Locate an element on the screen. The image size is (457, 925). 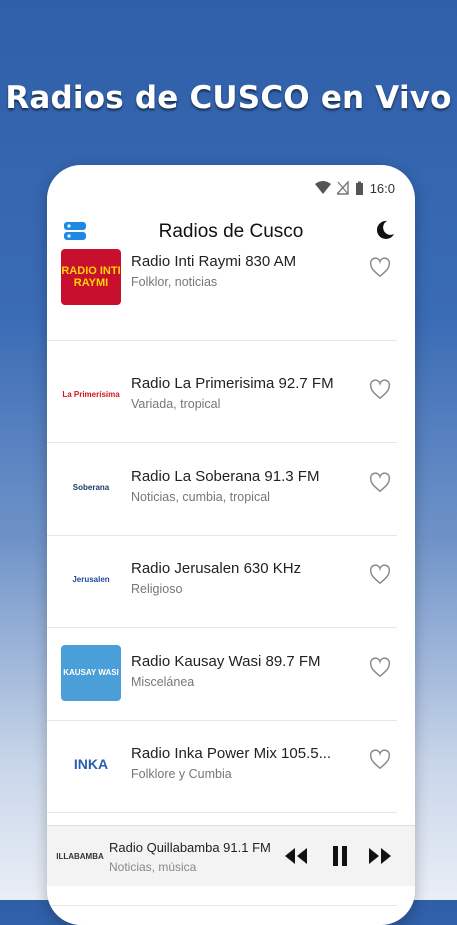
station-logo-text: Jerusalen is located at coordinates (91, 579).